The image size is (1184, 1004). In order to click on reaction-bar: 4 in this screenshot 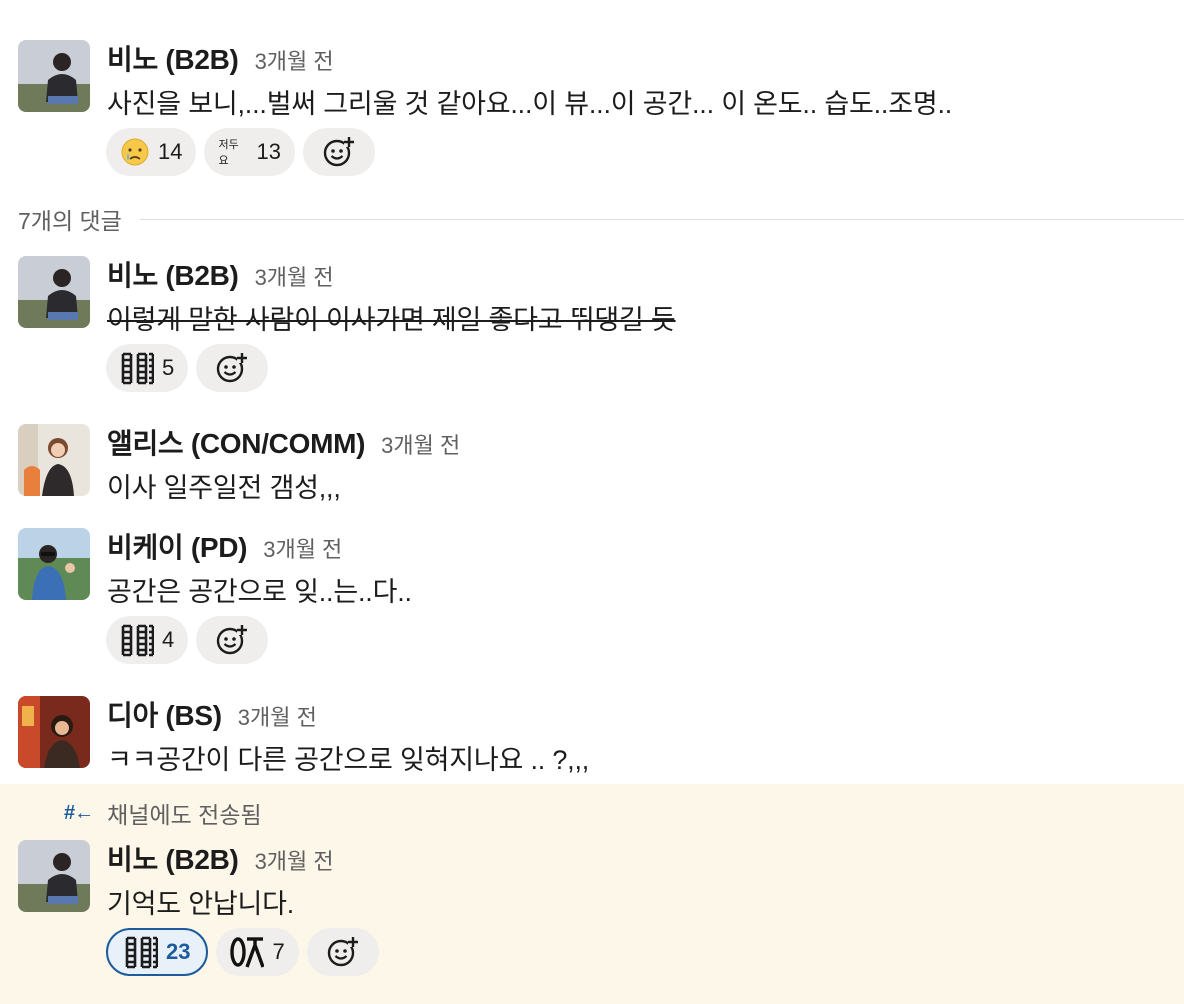, I will do `click(187, 640)`.